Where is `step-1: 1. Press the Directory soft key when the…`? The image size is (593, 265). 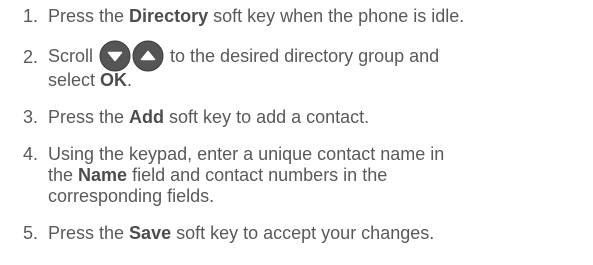
step-1: 1. Press the Directory soft key when the… is located at coordinates (305, 16).